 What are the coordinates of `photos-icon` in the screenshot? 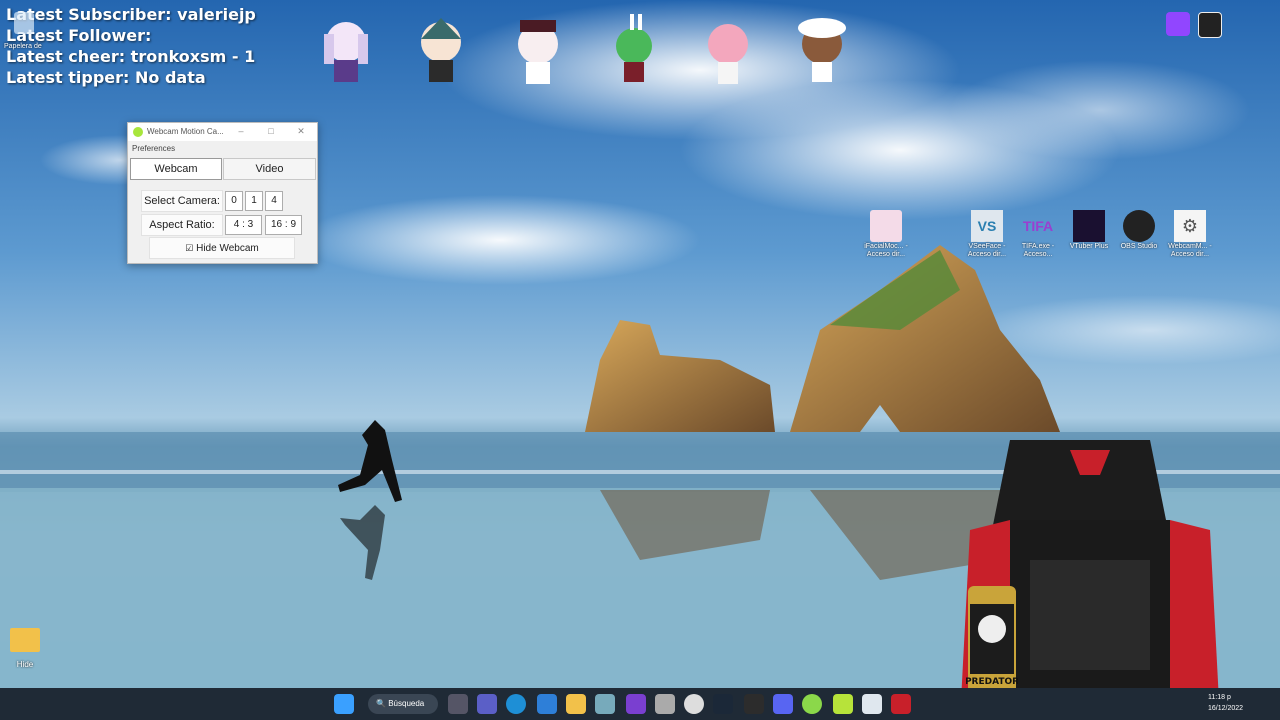 It's located at (605, 704).